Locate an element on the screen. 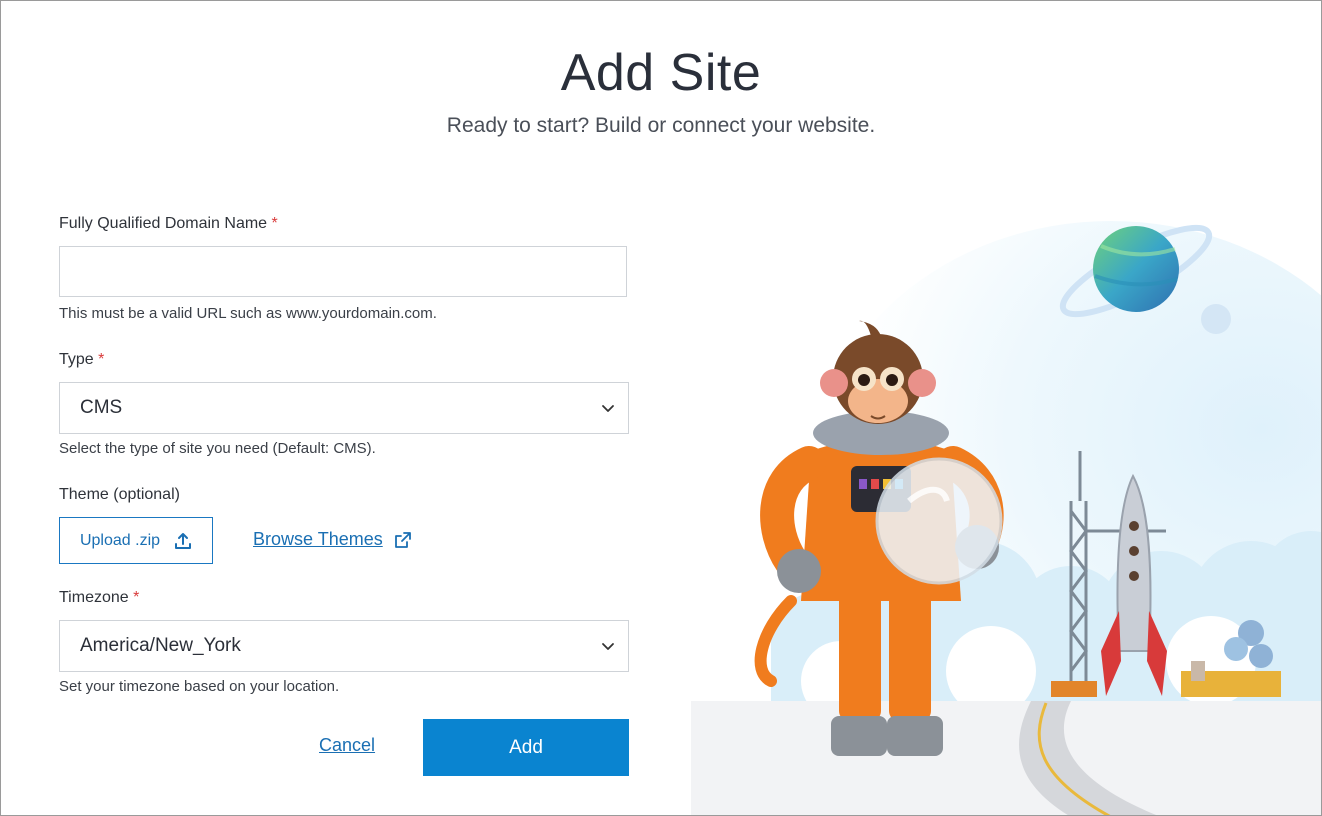 The height and width of the screenshot is (816, 1322). upload-zip-button: Upload .zip is located at coordinates (136, 540).